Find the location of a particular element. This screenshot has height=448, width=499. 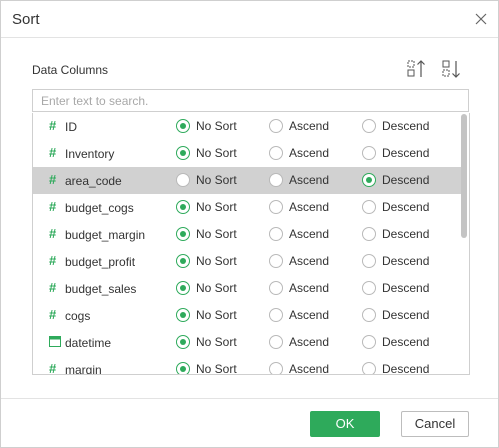

column-row: # margin No Sort Ascend Descend is located at coordinates (247, 365).